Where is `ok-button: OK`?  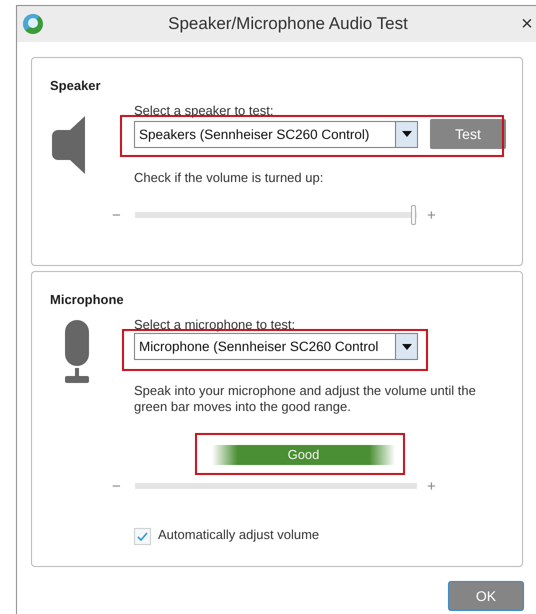 ok-button: OK is located at coordinates (486, 596).